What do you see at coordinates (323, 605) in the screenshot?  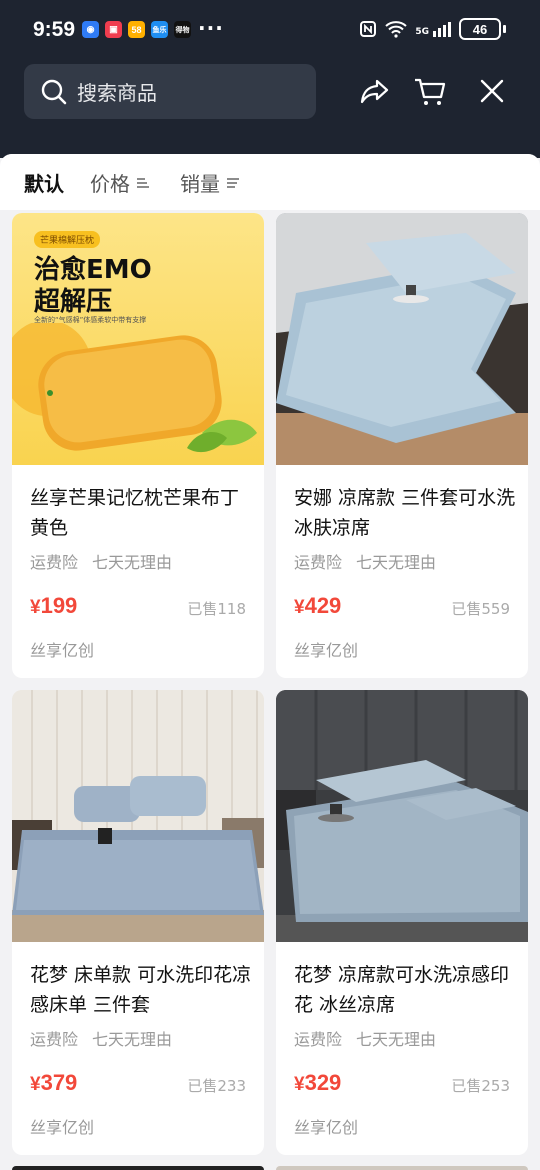 I see `price-value: 429` at bounding box center [323, 605].